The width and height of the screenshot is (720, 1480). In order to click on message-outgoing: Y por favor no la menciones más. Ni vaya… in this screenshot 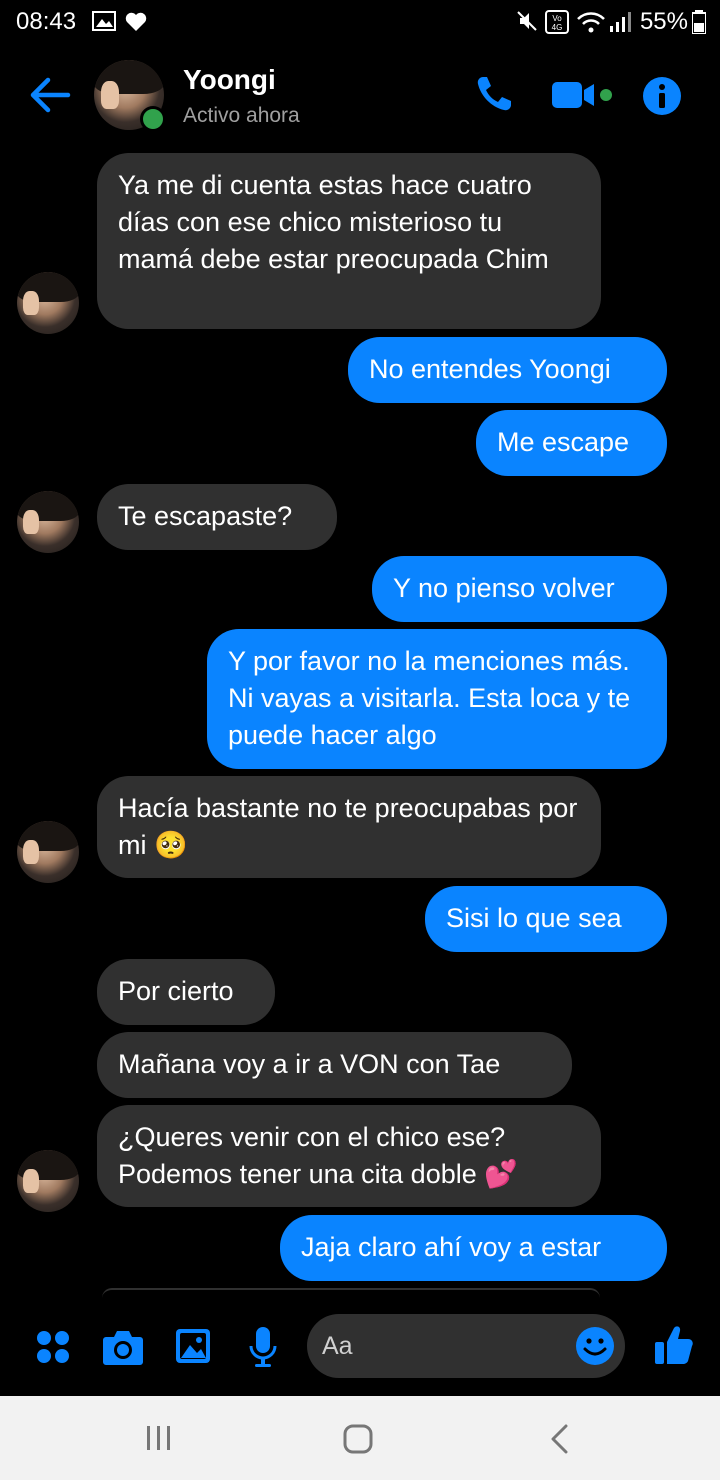, I will do `click(437, 699)`.